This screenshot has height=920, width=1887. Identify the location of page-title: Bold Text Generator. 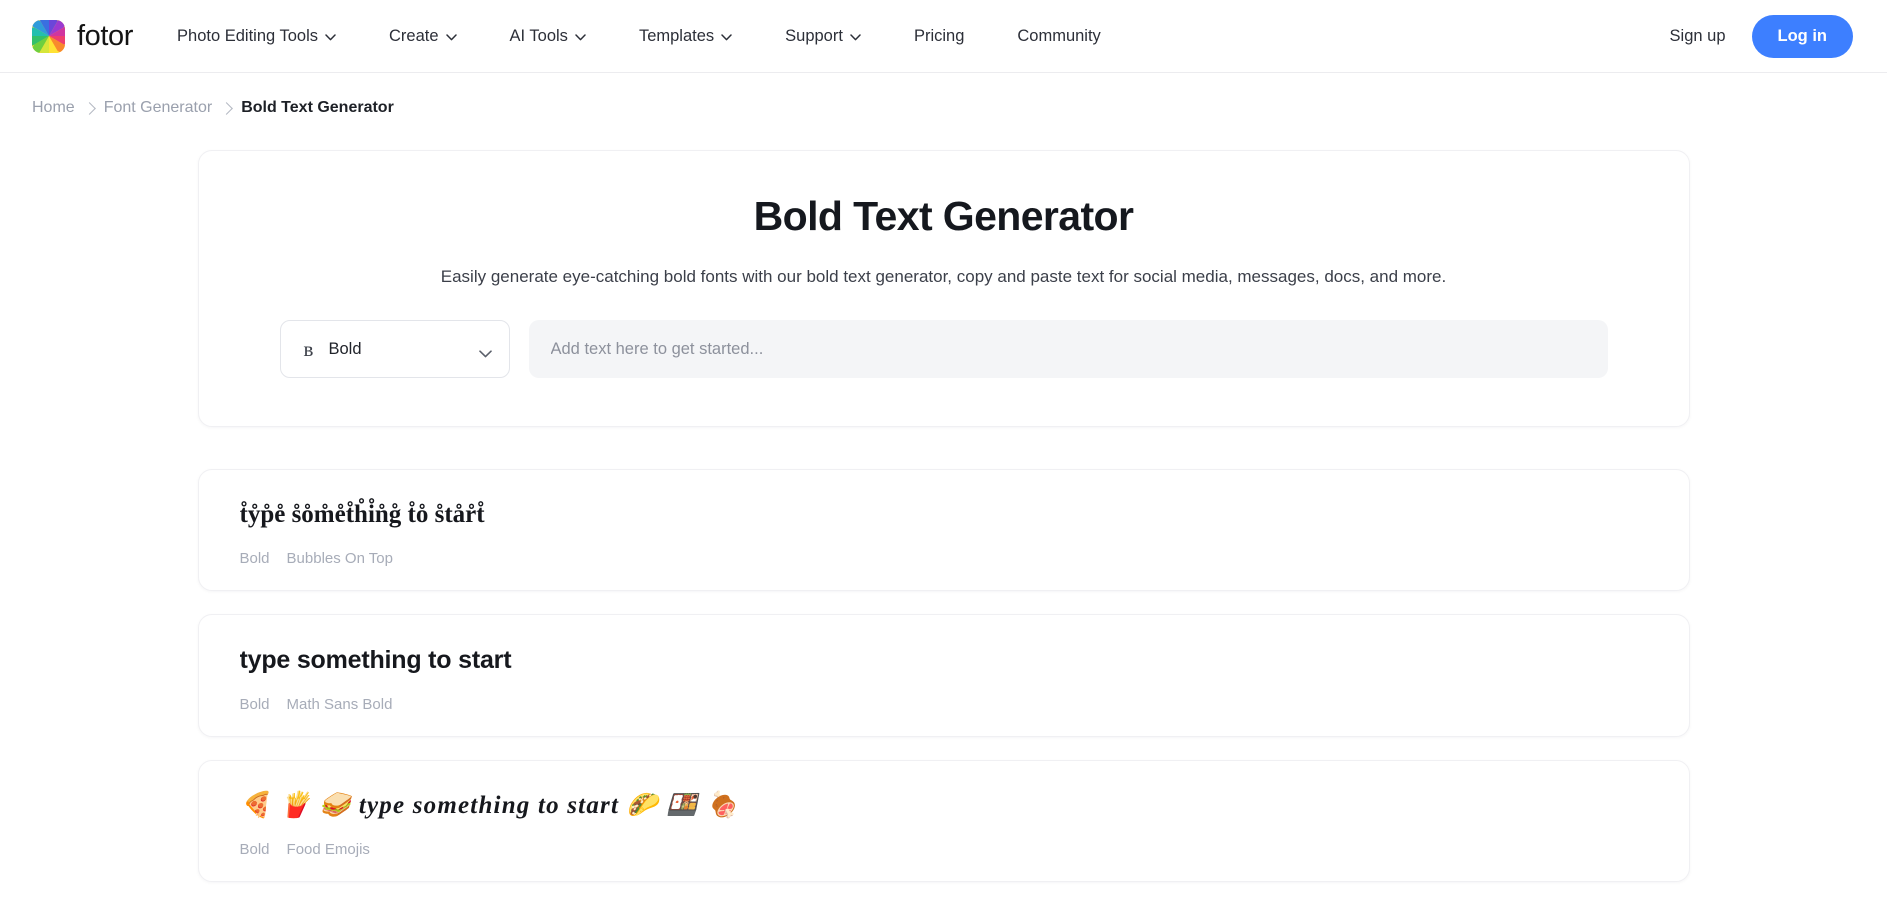
(943, 216).